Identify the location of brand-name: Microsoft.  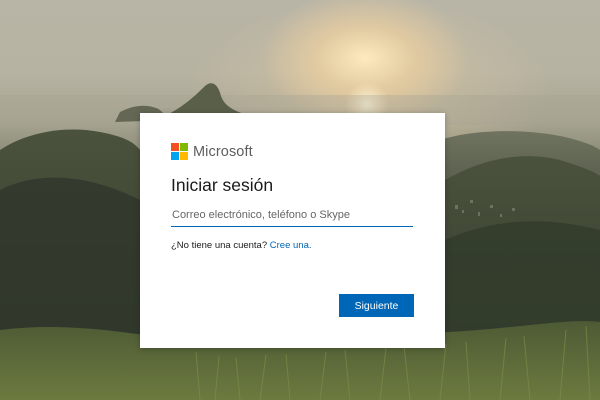
(223, 151).